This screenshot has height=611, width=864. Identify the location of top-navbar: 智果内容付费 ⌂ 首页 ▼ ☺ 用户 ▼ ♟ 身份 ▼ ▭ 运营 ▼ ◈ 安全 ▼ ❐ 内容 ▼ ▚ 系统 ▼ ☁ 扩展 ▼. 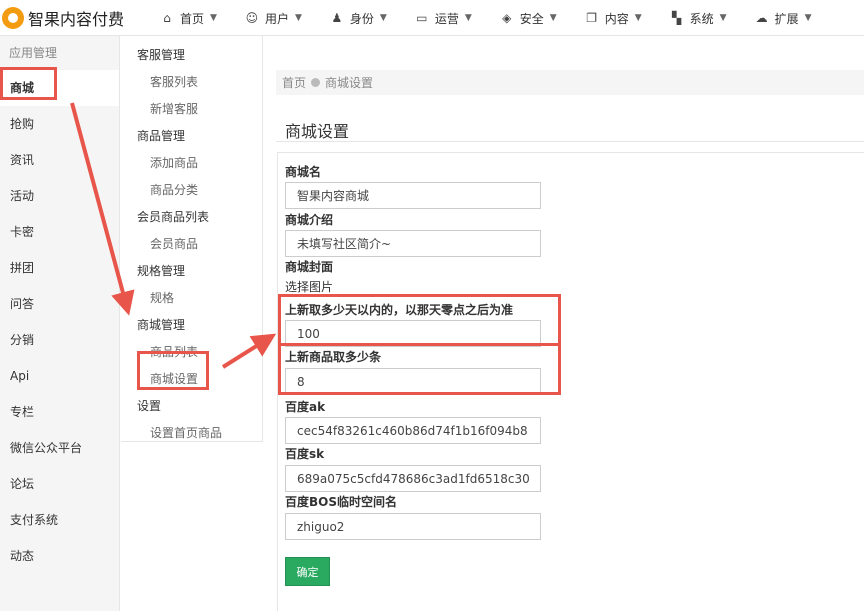
(432, 18).